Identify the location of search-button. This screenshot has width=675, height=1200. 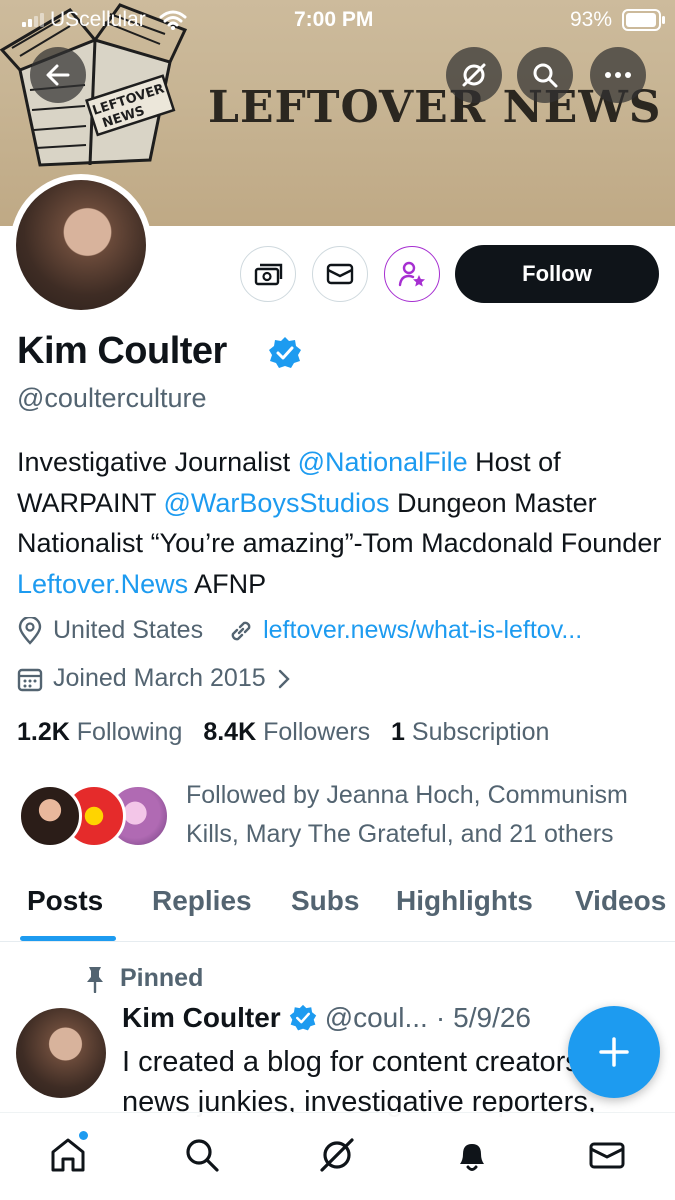
(545, 75).